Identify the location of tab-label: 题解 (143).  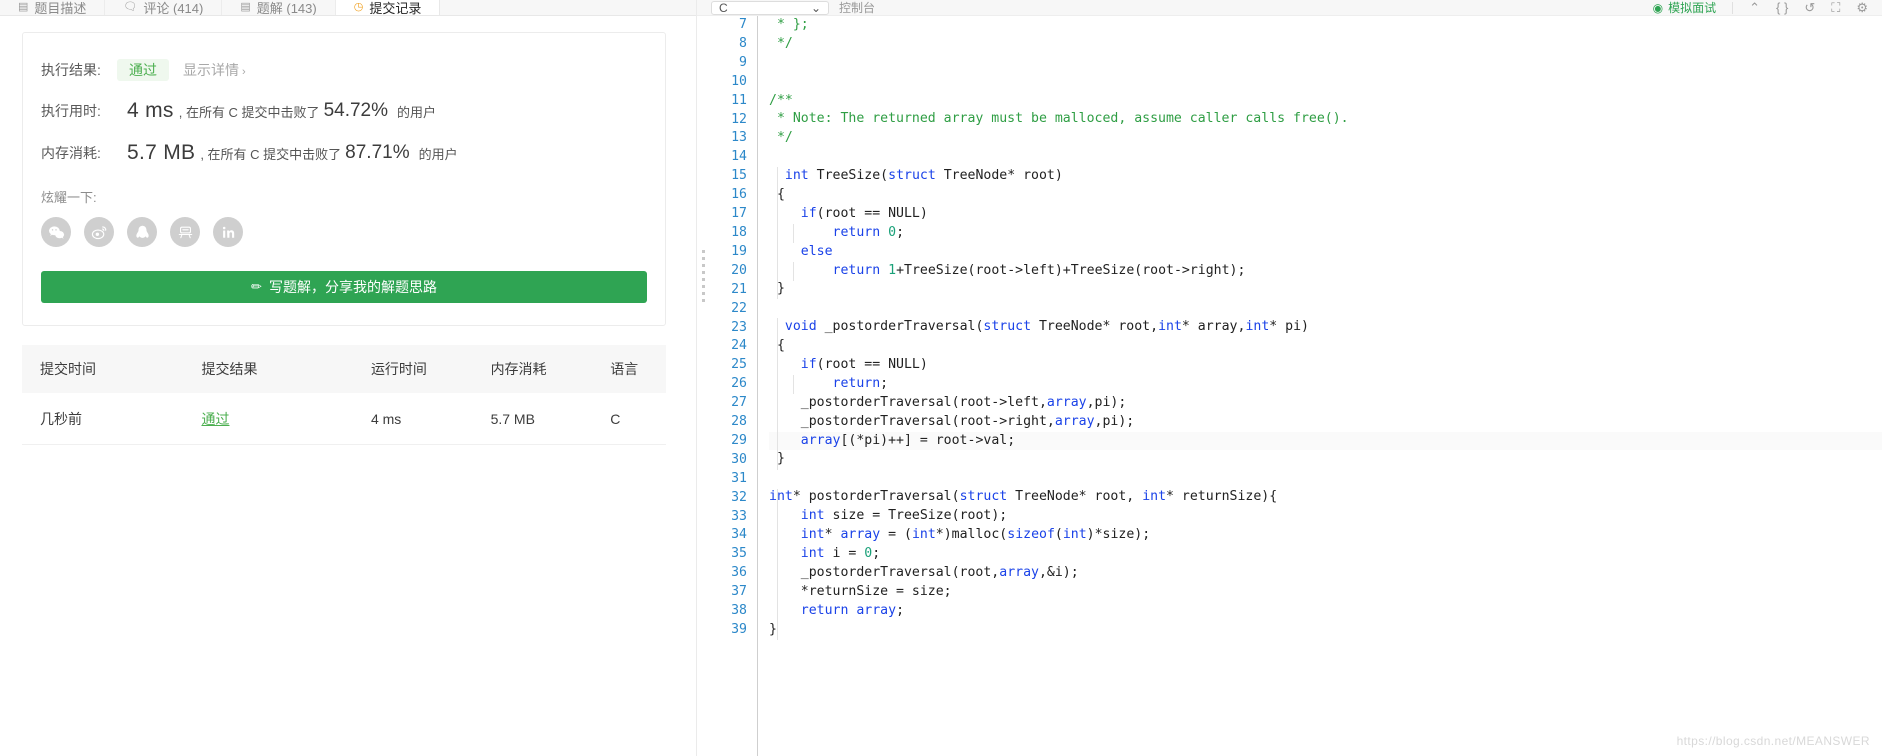
(286, 8).